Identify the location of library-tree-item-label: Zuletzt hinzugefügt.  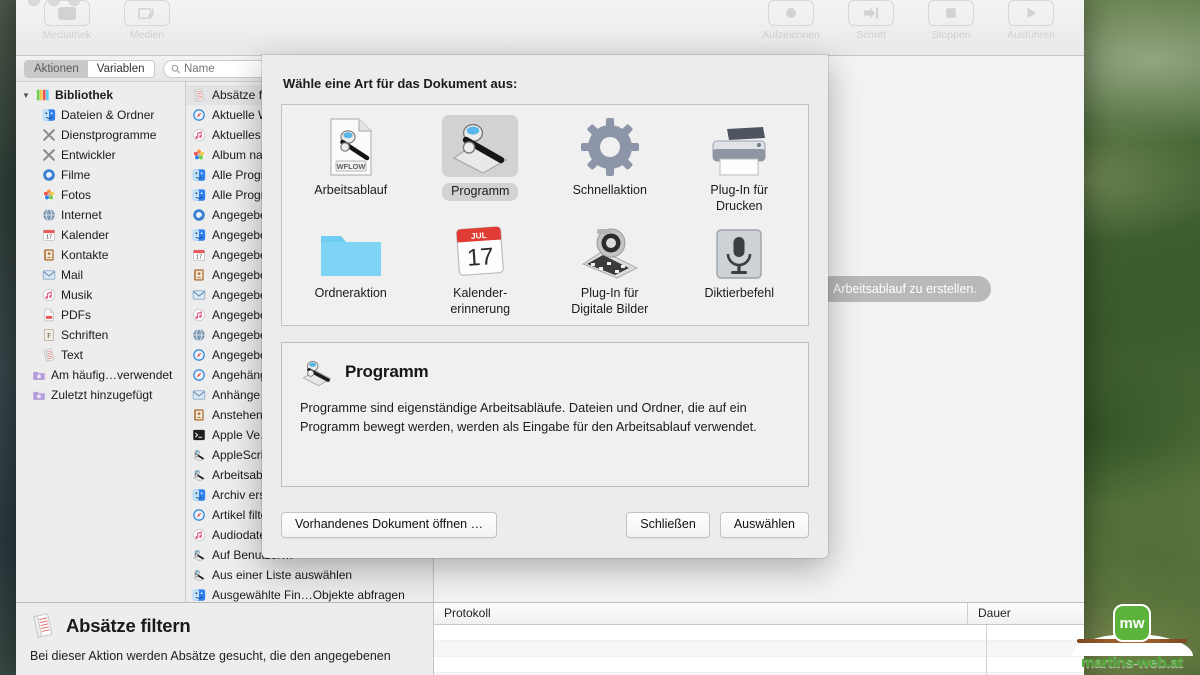
(102, 395).